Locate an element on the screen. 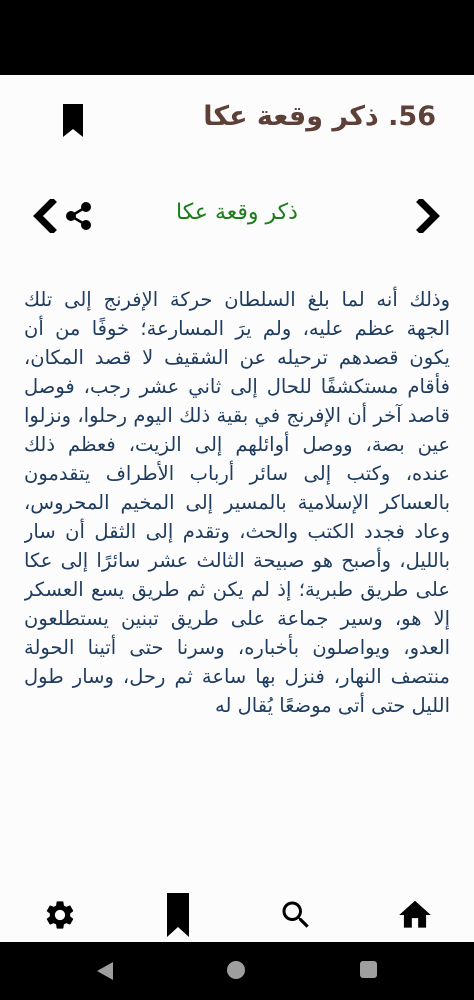 Image resolution: width=474 pixels, height=1000 pixels. search-tab is located at coordinates (296, 915).